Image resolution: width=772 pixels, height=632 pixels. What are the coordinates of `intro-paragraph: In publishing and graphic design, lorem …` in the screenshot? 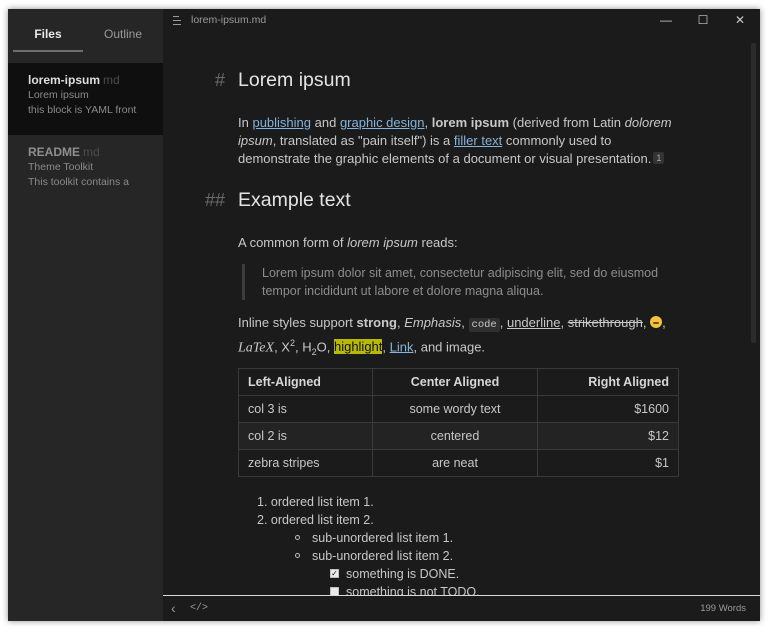 It's located at (461, 141).